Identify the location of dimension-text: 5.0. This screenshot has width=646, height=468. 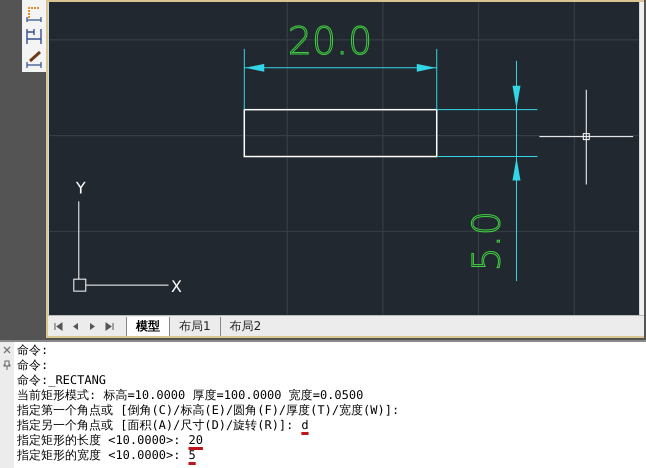
(486, 241).